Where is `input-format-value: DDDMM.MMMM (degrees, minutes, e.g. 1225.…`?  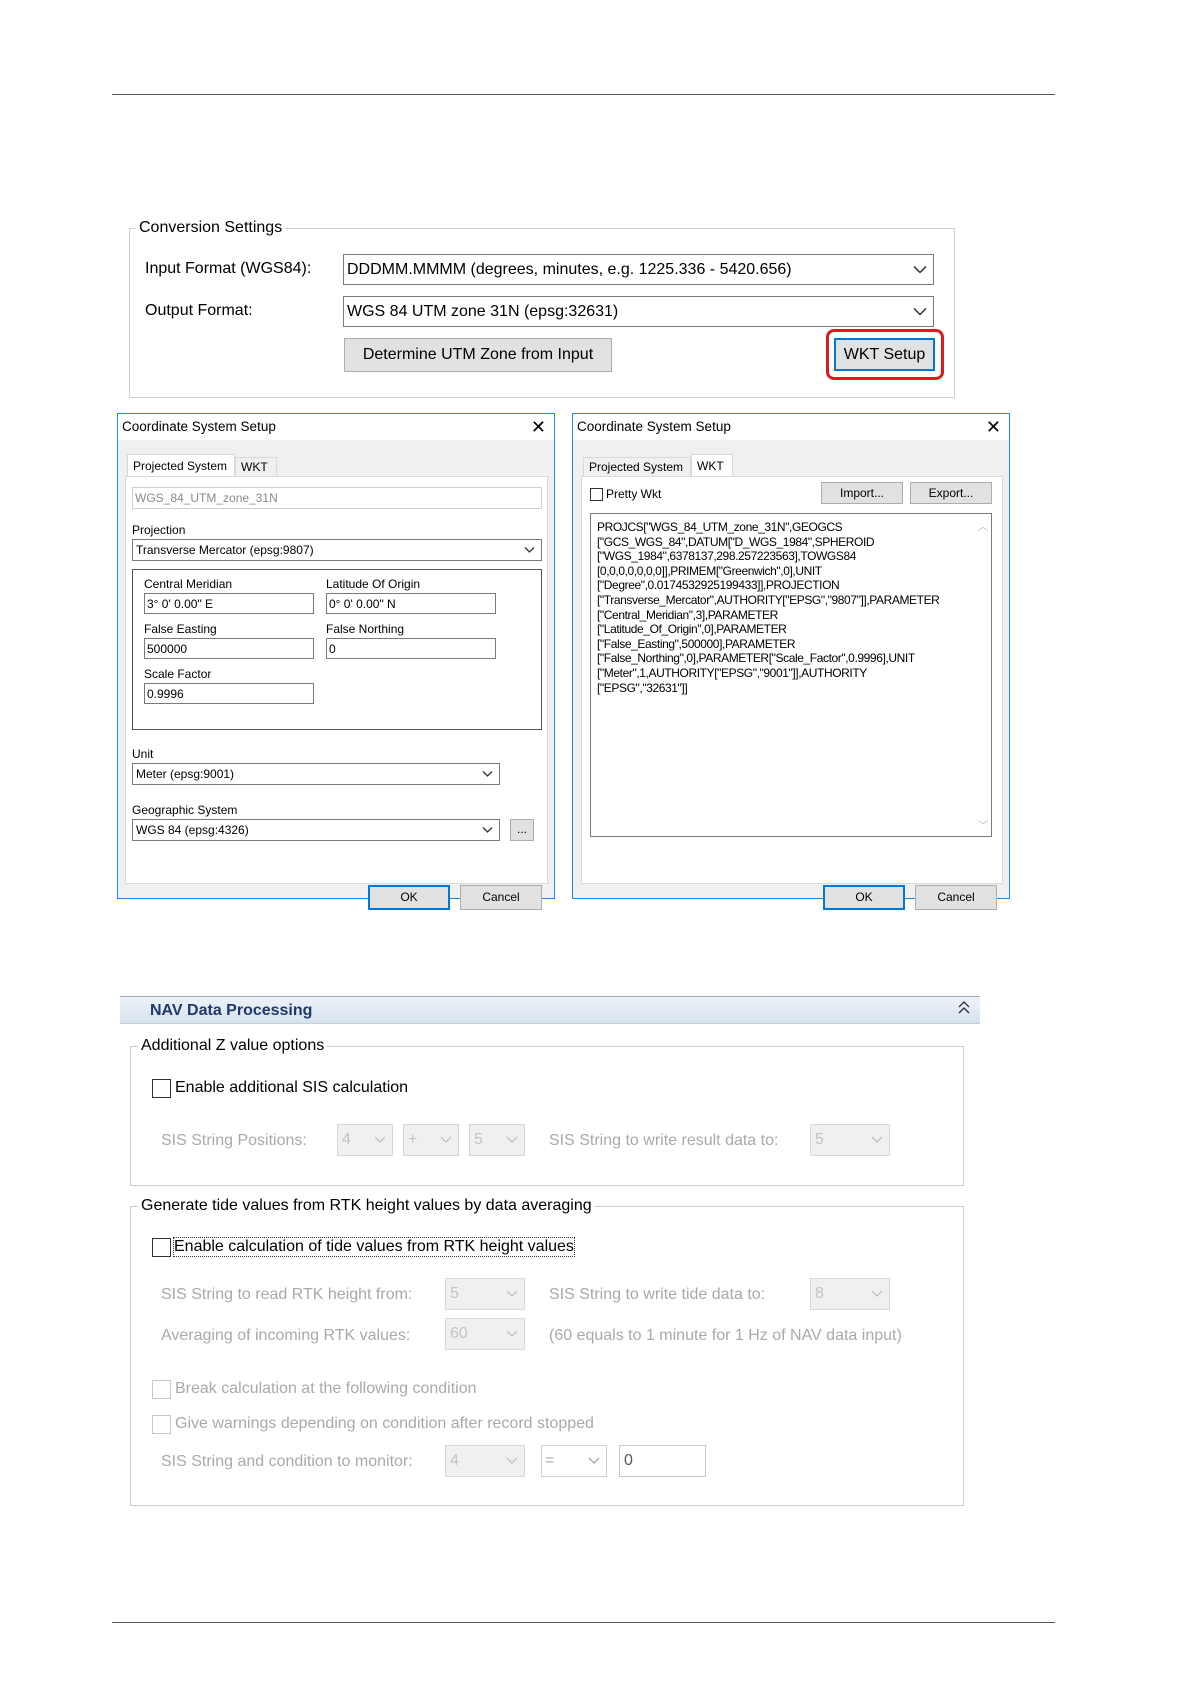 input-format-value: DDDMM.MMMM (degrees, minutes, e.g. 1225.… is located at coordinates (569, 269).